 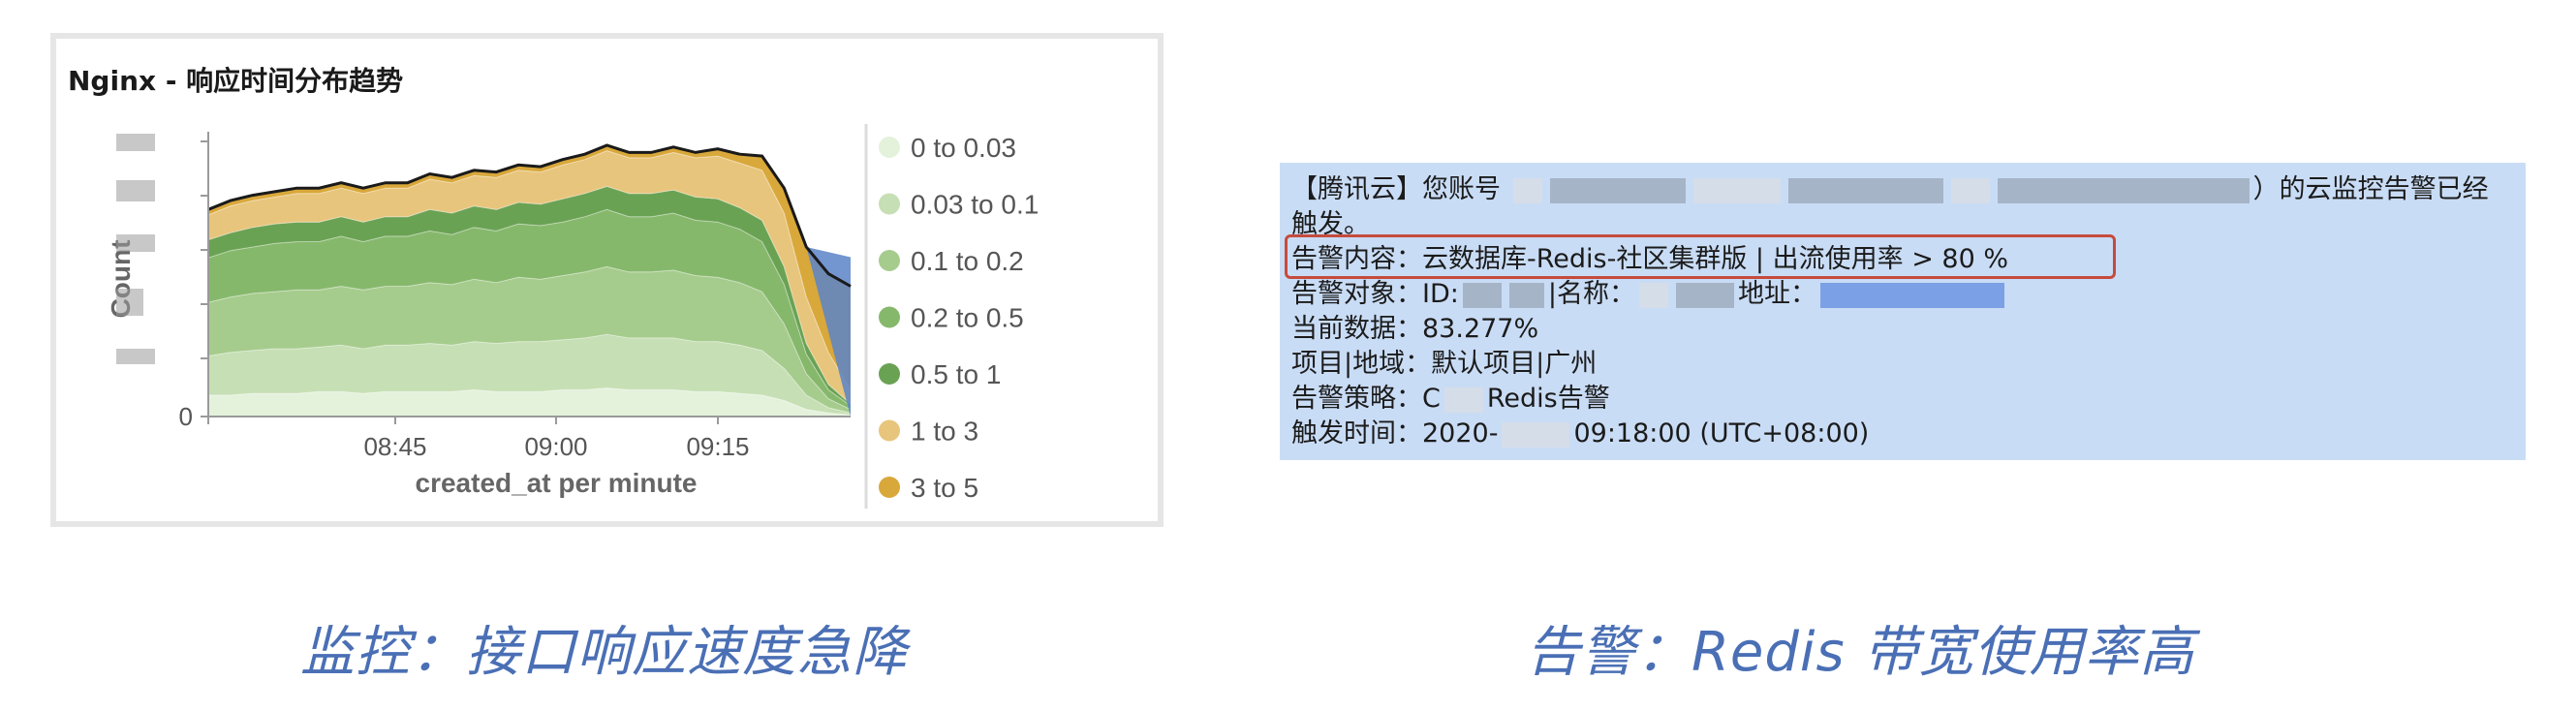 I want to click on x-tick-label: 09:00, so click(x=555, y=446).